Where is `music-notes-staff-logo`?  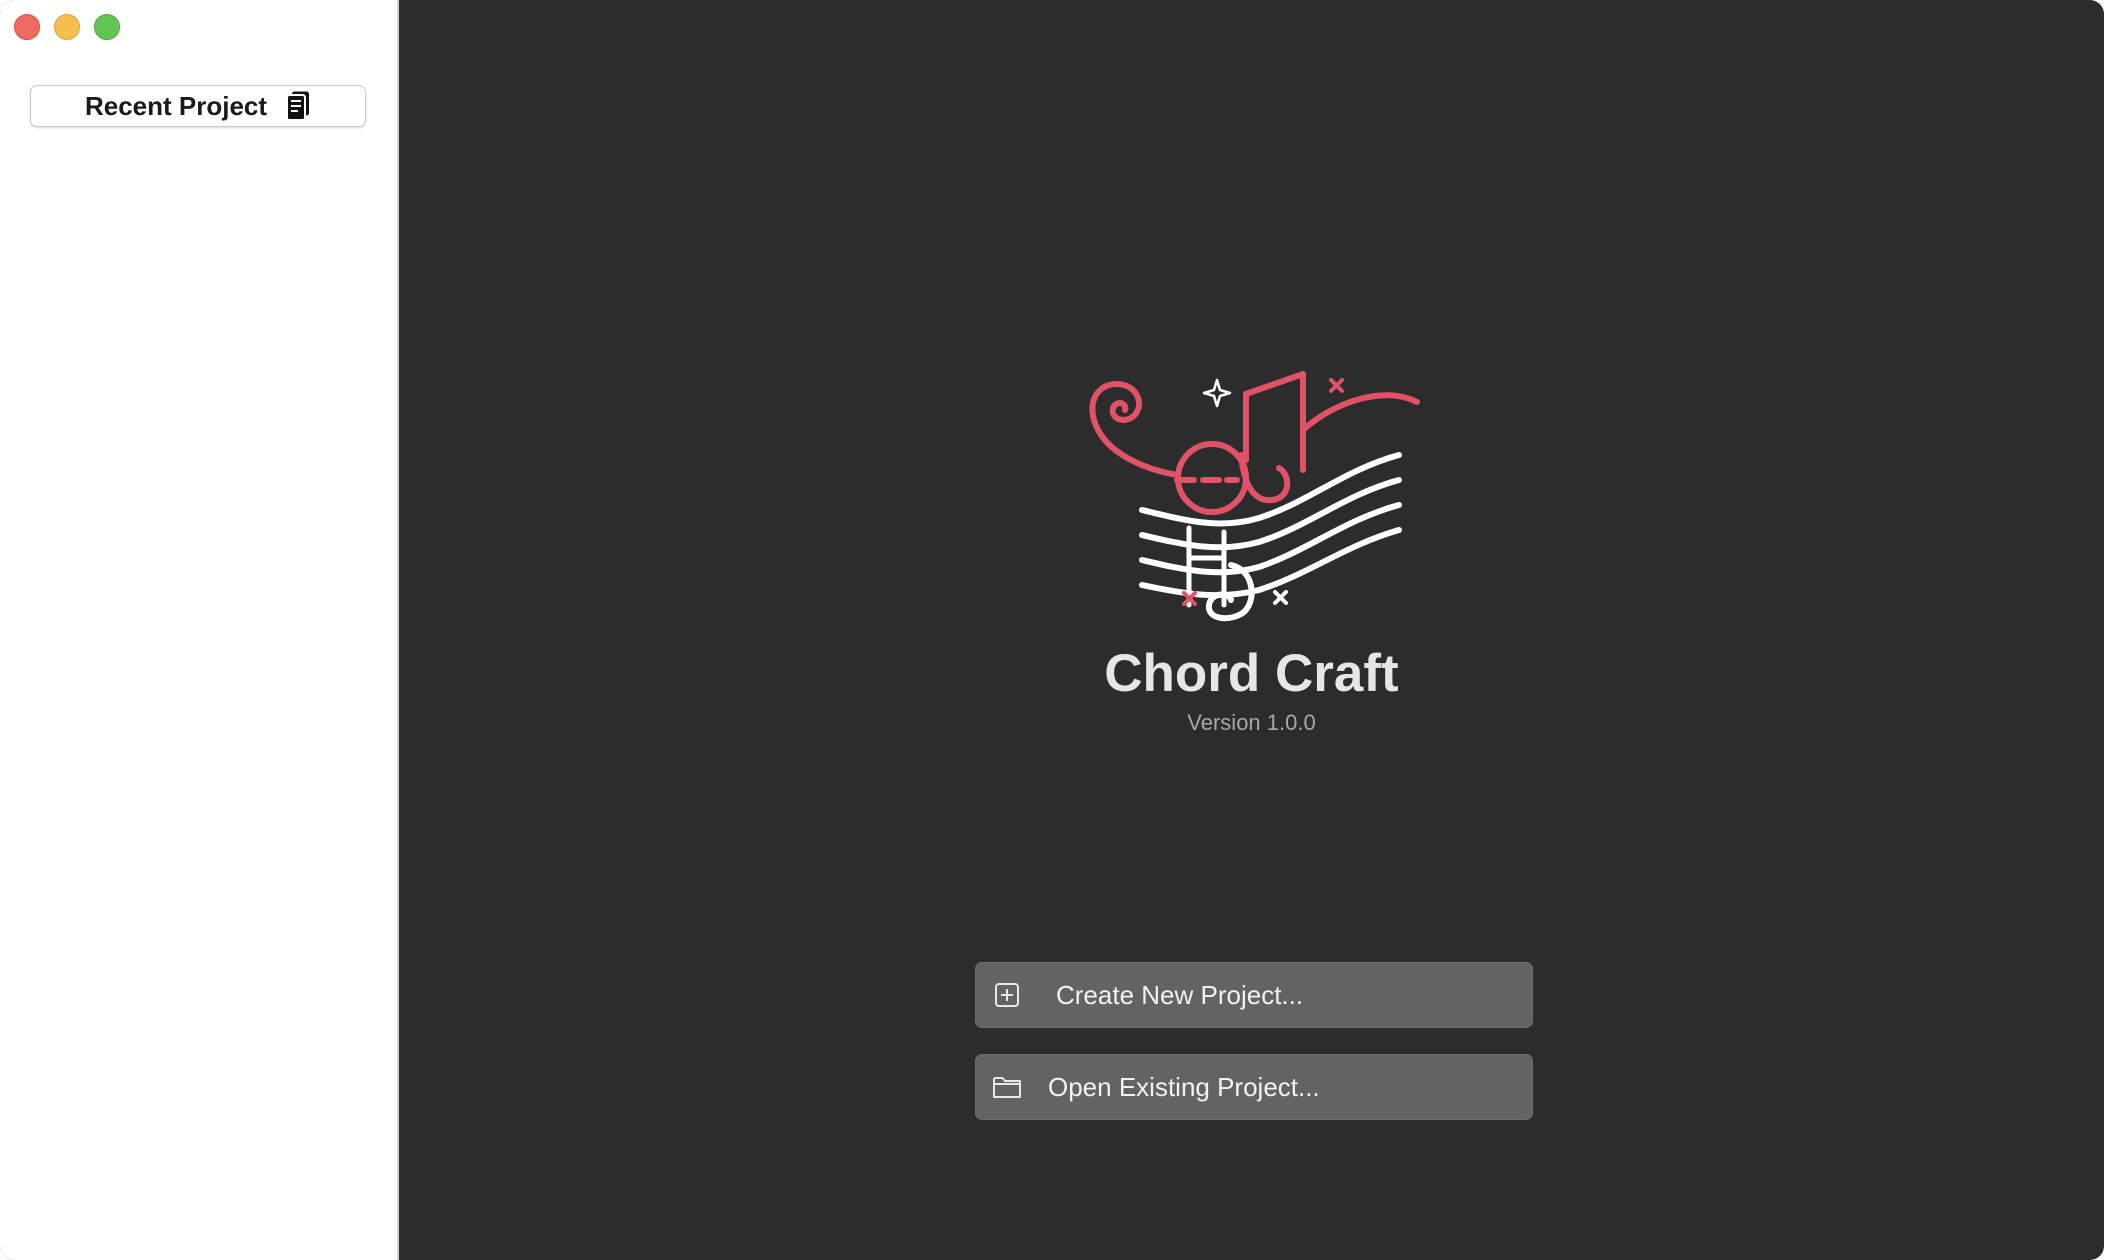 music-notes-staff-logo is located at coordinates (1254, 496).